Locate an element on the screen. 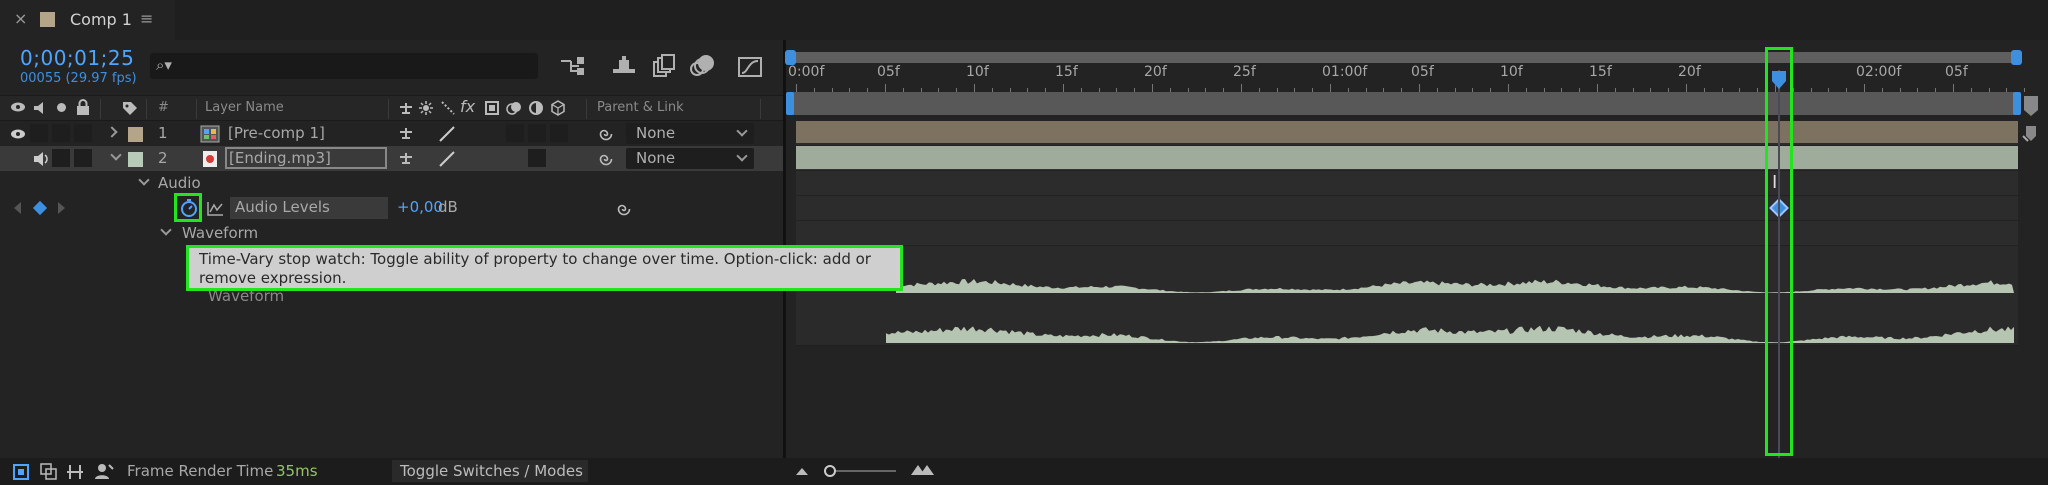 This screenshot has height=485, width=2048. solo-column-icon is located at coordinates (61, 107).